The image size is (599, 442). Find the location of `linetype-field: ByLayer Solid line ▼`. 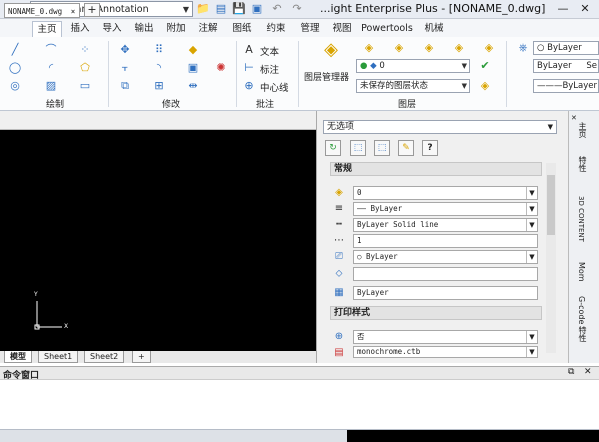

linetype-field: ByLayer Solid line ▼ is located at coordinates (445, 225).